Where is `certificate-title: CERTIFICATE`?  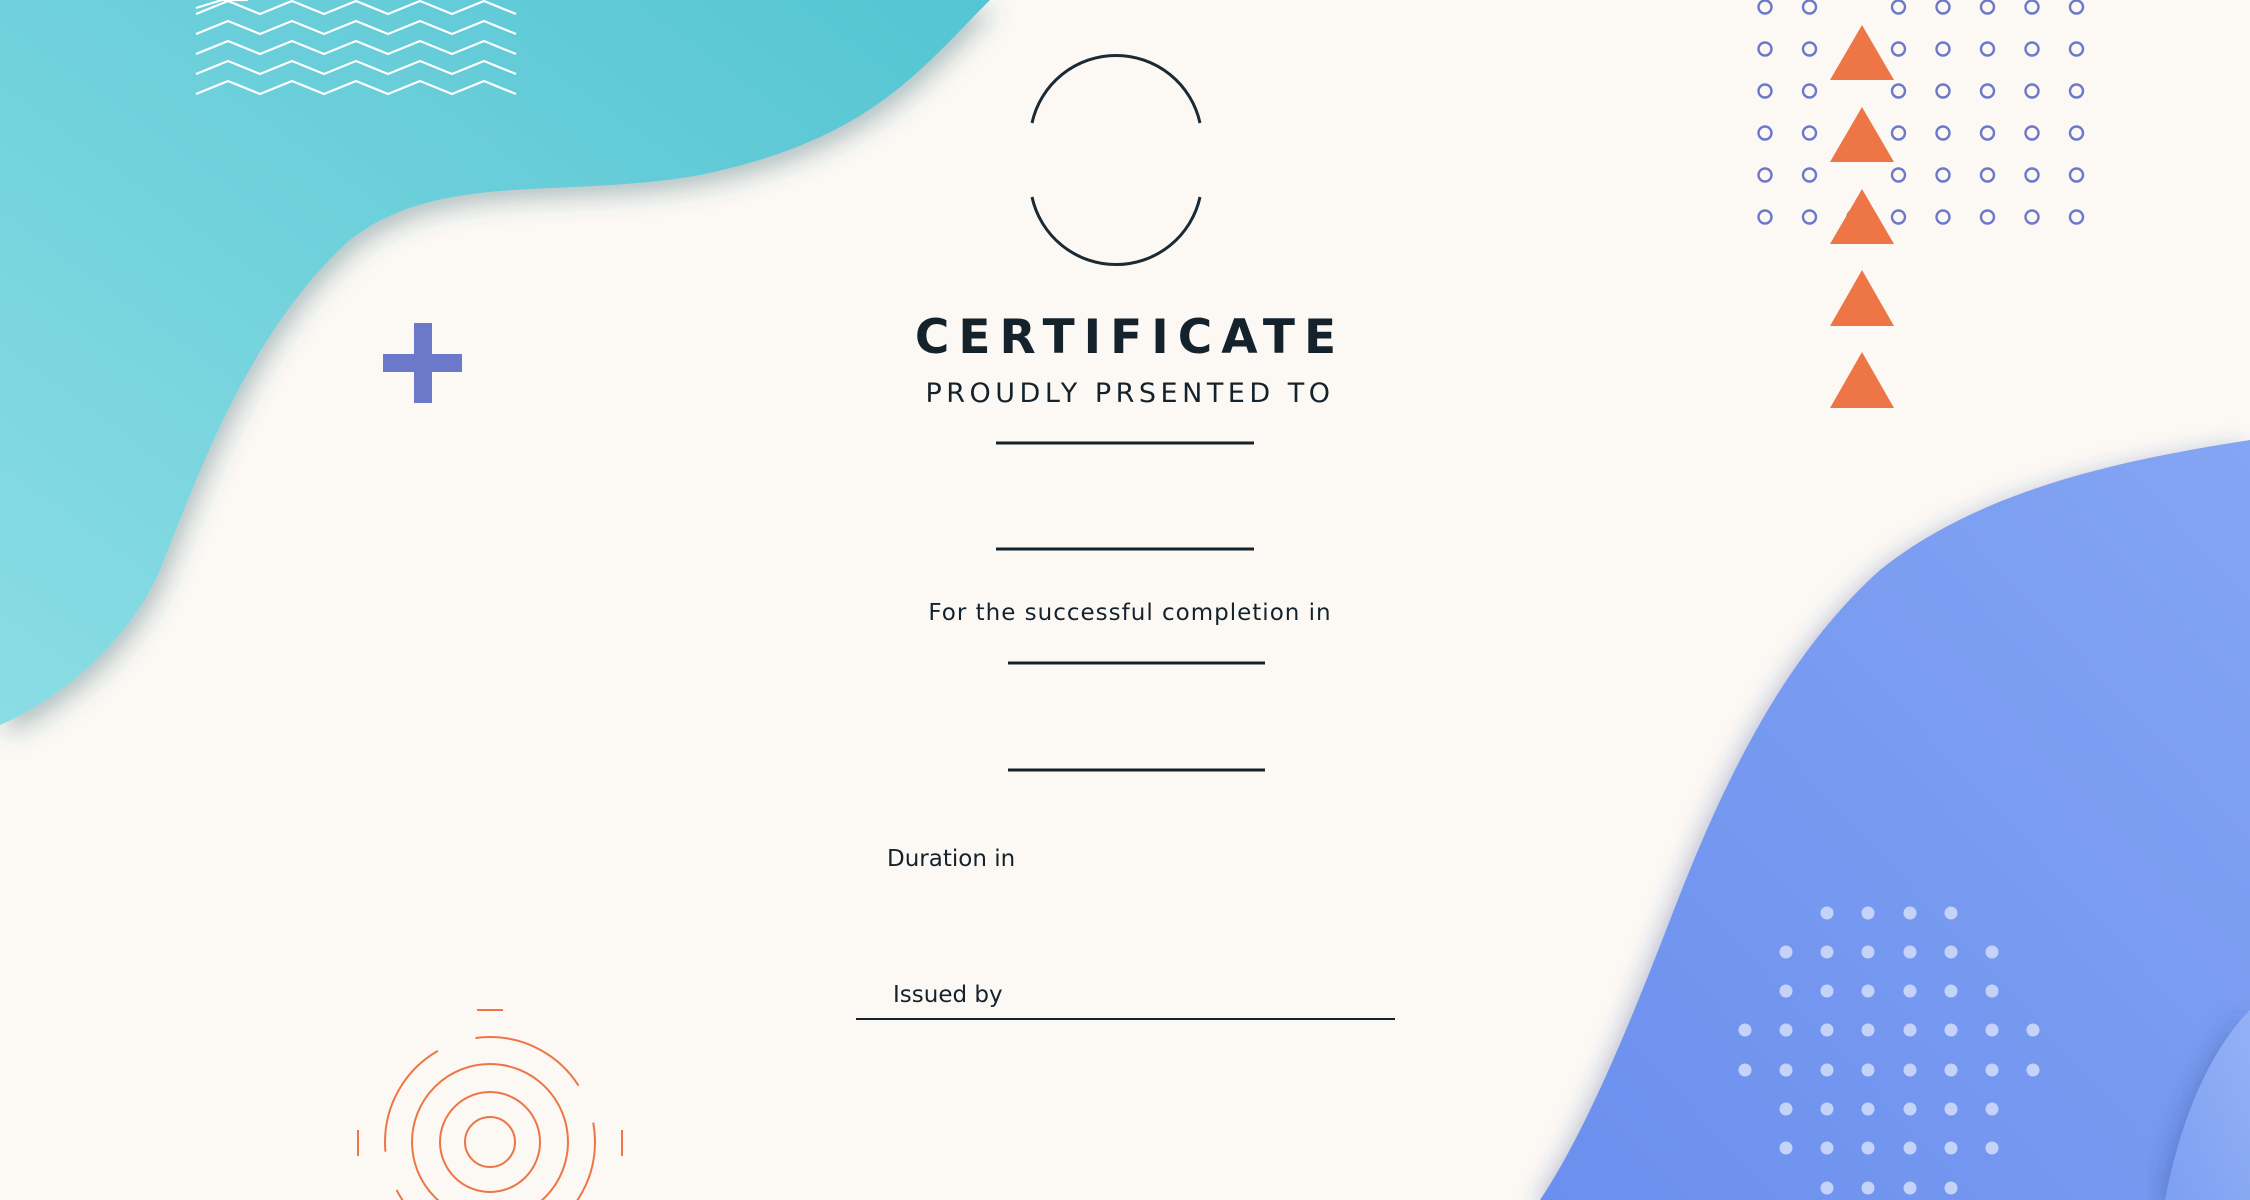 certificate-title: CERTIFICATE is located at coordinates (1130, 337).